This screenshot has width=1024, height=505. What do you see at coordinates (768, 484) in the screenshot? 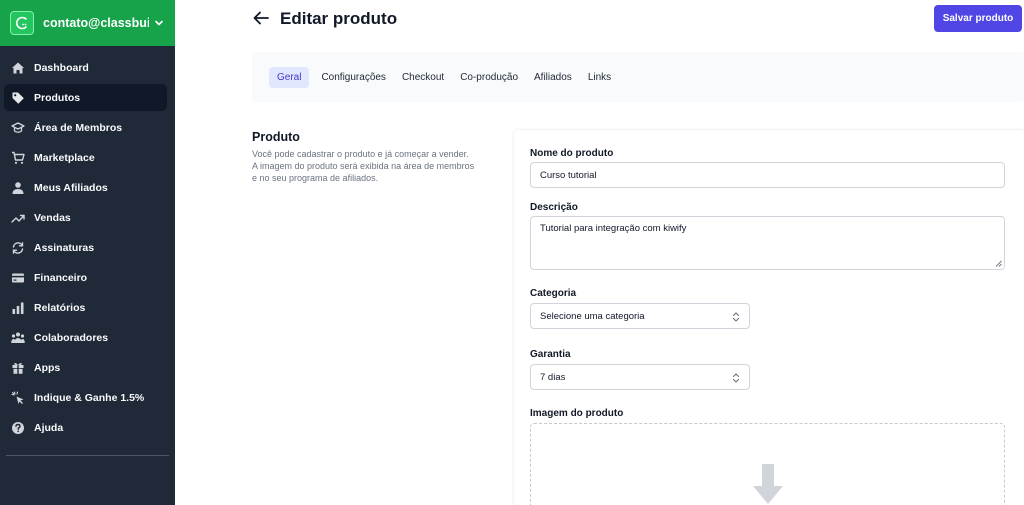
I see `download-arrow-icon` at bounding box center [768, 484].